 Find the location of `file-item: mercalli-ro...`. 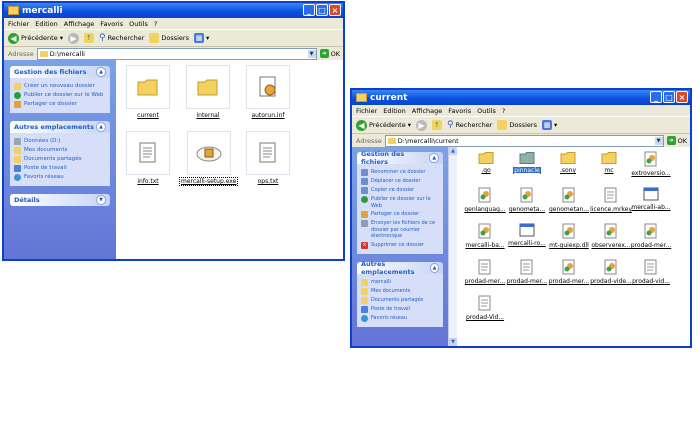

file-item: mercalli-ro... is located at coordinates (527, 235).